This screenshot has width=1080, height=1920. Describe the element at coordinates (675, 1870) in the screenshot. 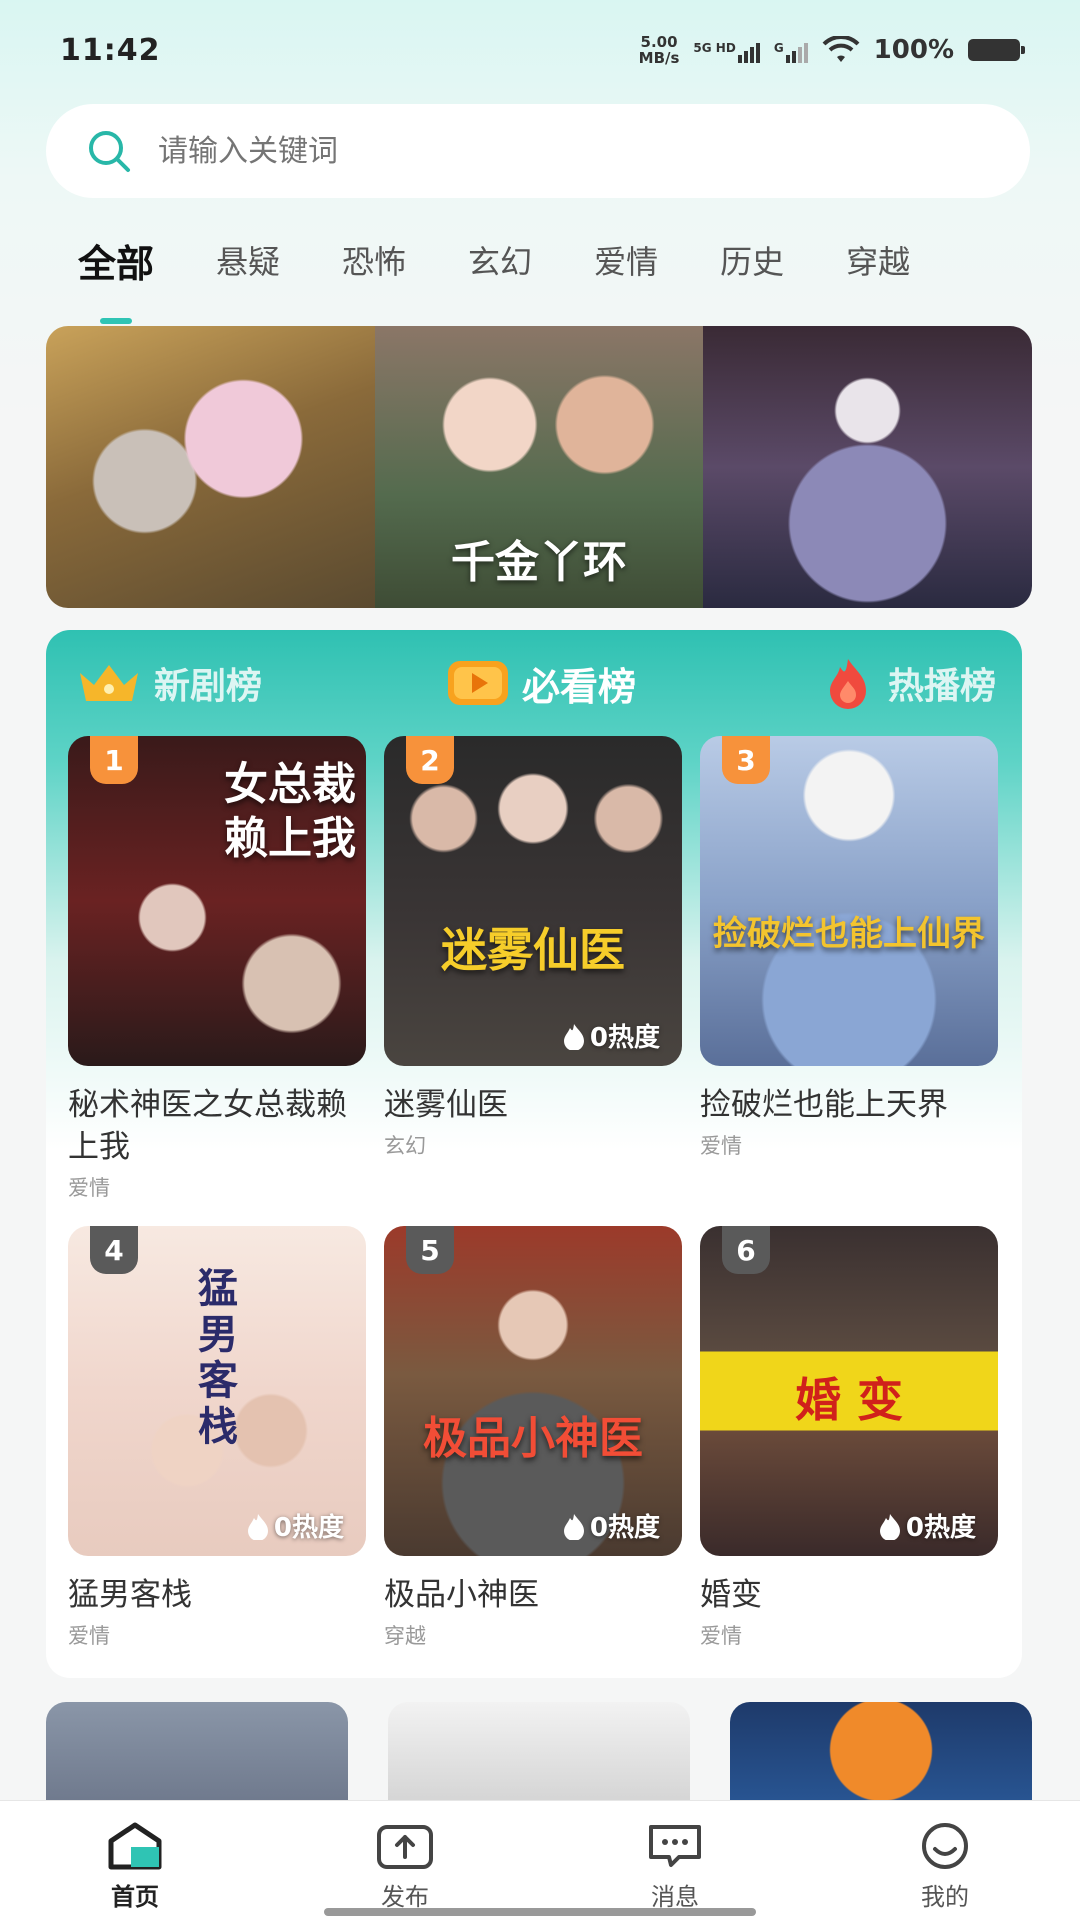

I see `nav-messages: 消息` at that location.